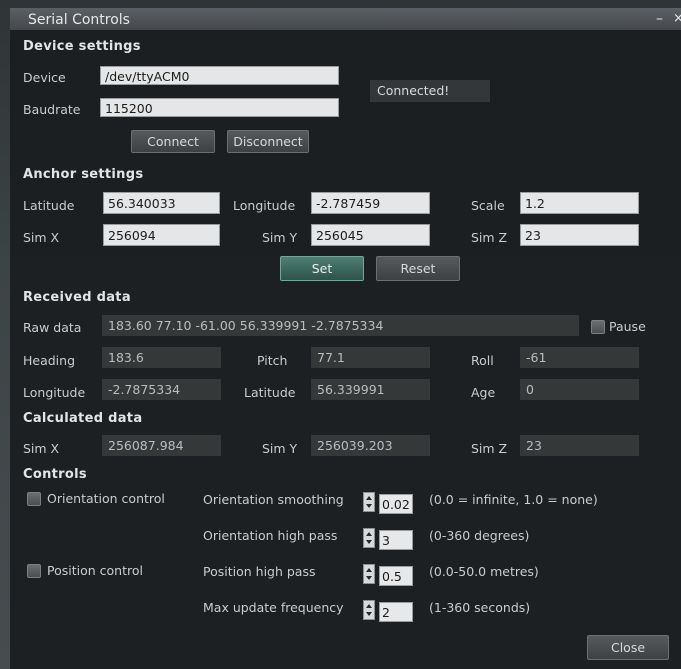  Describe the element at coordinates (513, 499) in the screenshot. I see `orientation-smoothing-hint: (0.0 = infinite, 1.0 = none)` at that location.